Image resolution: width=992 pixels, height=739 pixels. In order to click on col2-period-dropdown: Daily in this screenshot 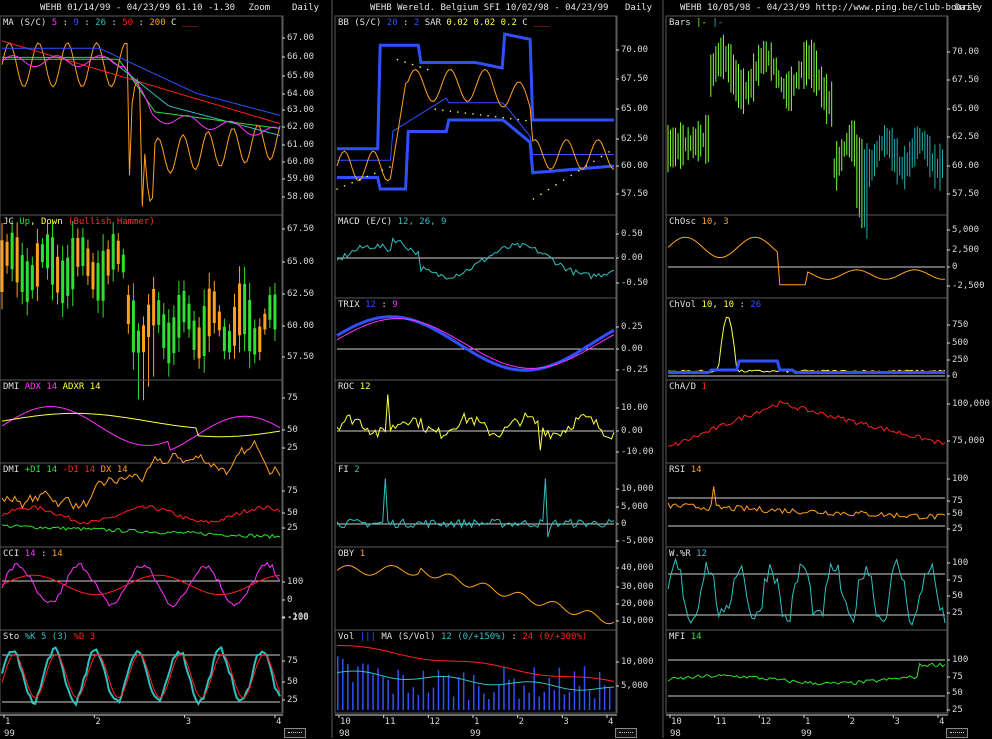, I will do `click(638, 8)`.